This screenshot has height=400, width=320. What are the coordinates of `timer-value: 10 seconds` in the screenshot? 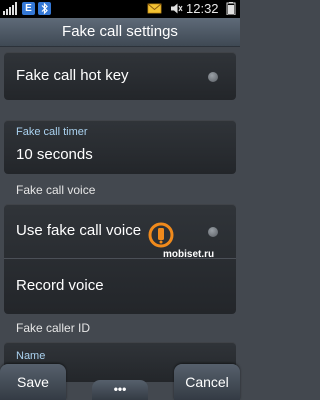 It's located at (54, 154).